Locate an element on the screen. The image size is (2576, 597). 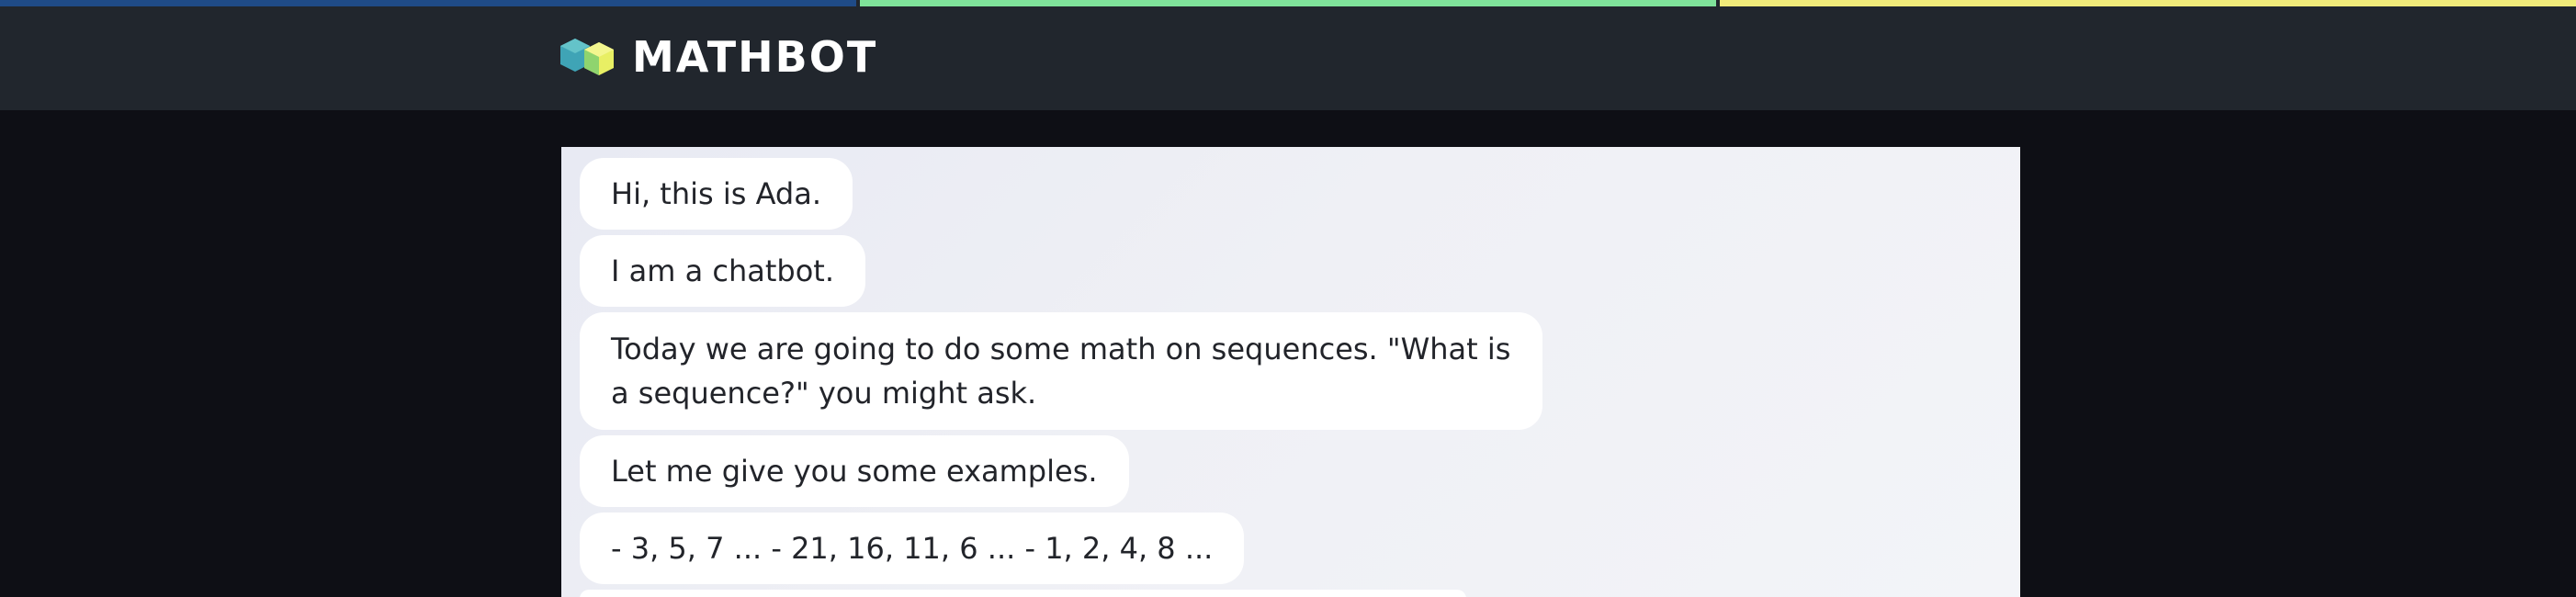
color-stripe-bar is located at coordinates (1288, 3).